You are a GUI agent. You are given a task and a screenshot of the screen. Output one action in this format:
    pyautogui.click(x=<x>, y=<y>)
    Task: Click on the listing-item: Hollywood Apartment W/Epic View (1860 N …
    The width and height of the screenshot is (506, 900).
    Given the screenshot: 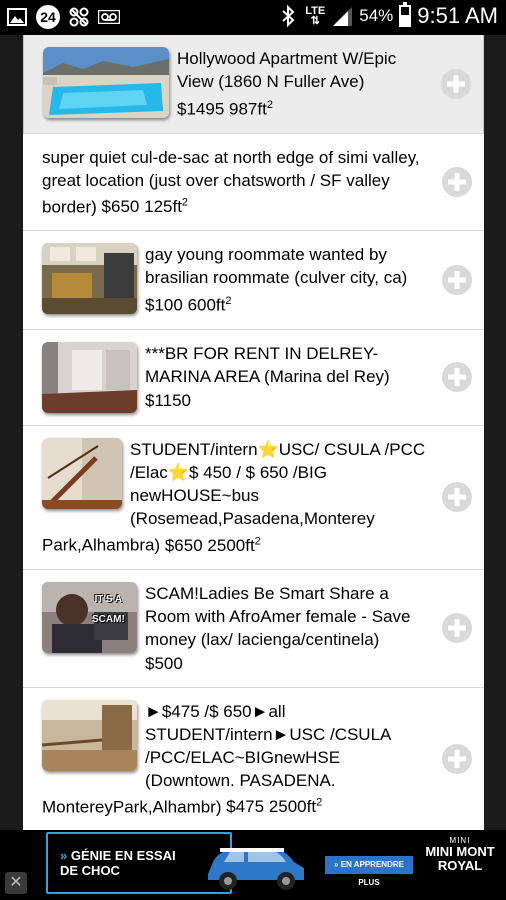 What is the action you would take?
    pyautogui.click(x=253, y=84)
    